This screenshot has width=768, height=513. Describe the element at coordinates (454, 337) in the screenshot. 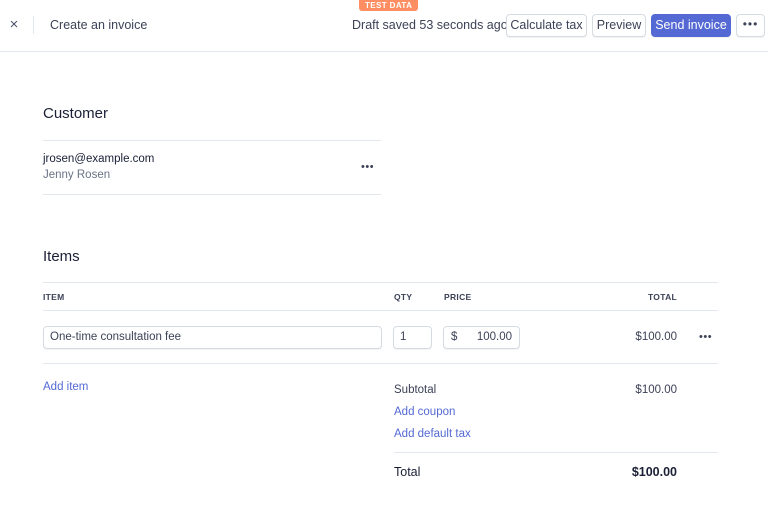

I see `currency-symbol: $` at that location.